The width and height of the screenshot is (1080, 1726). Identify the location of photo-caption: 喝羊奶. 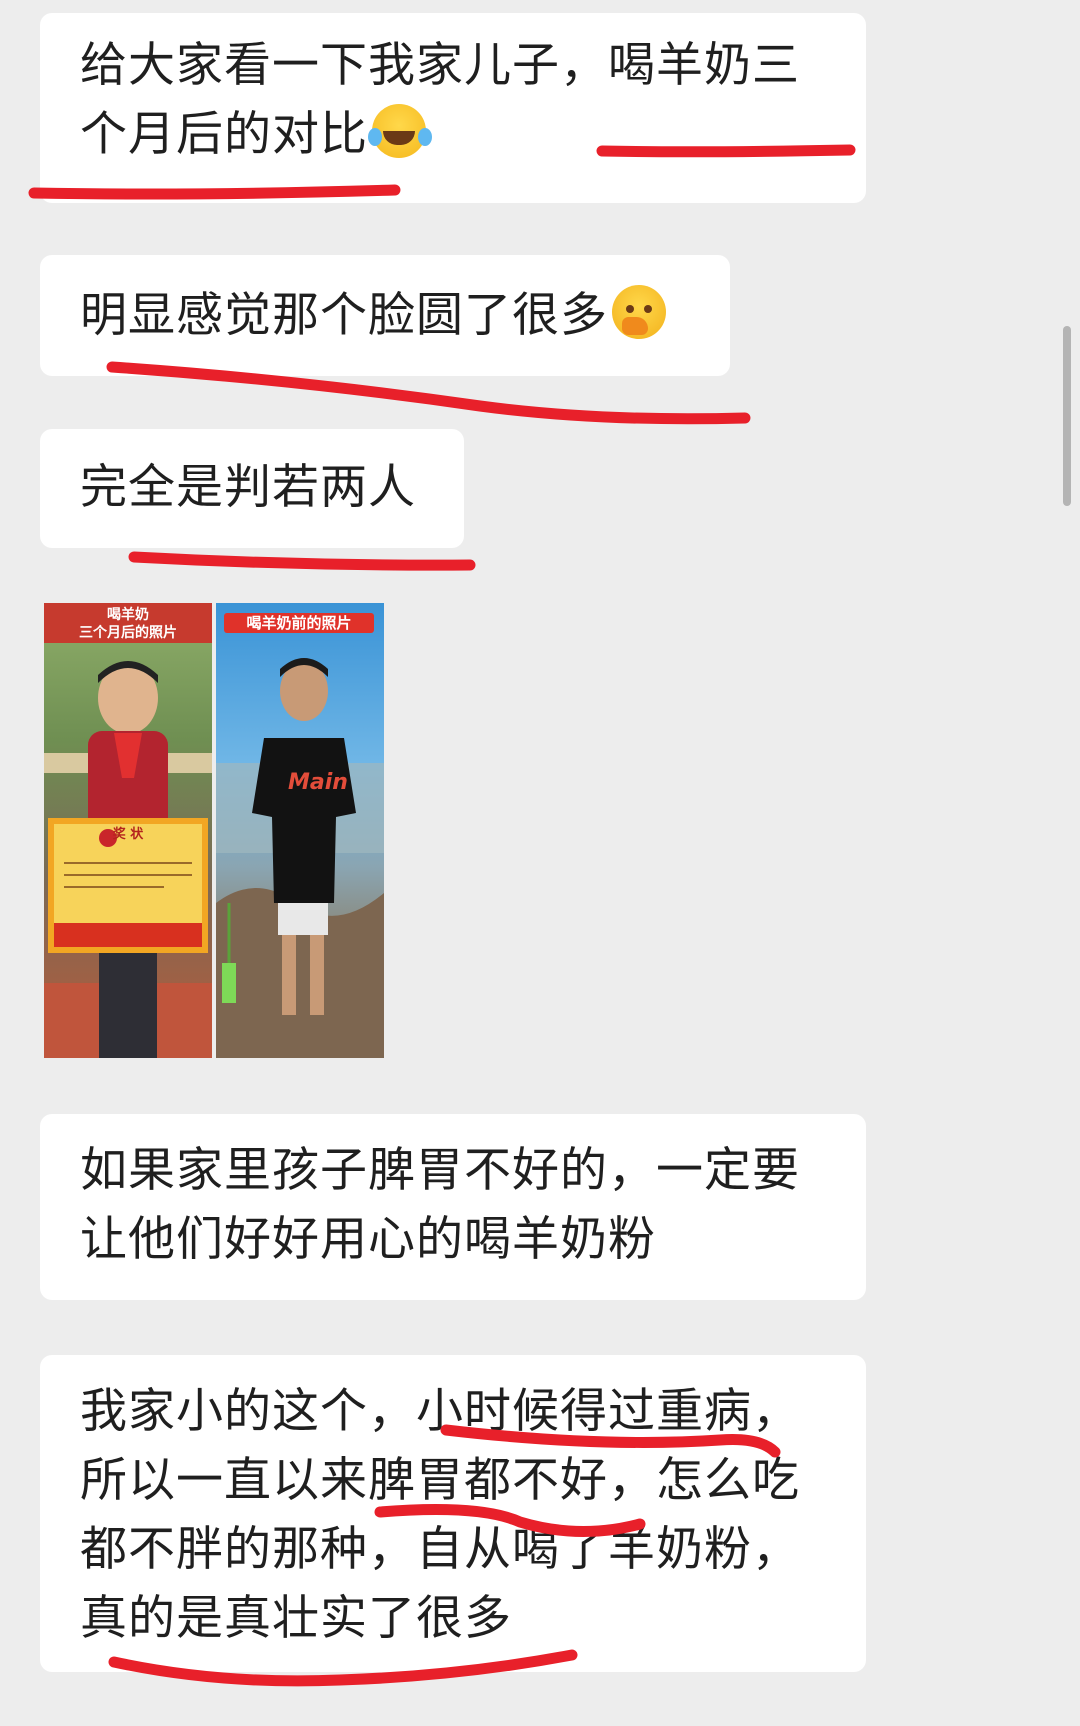
(128, 615).